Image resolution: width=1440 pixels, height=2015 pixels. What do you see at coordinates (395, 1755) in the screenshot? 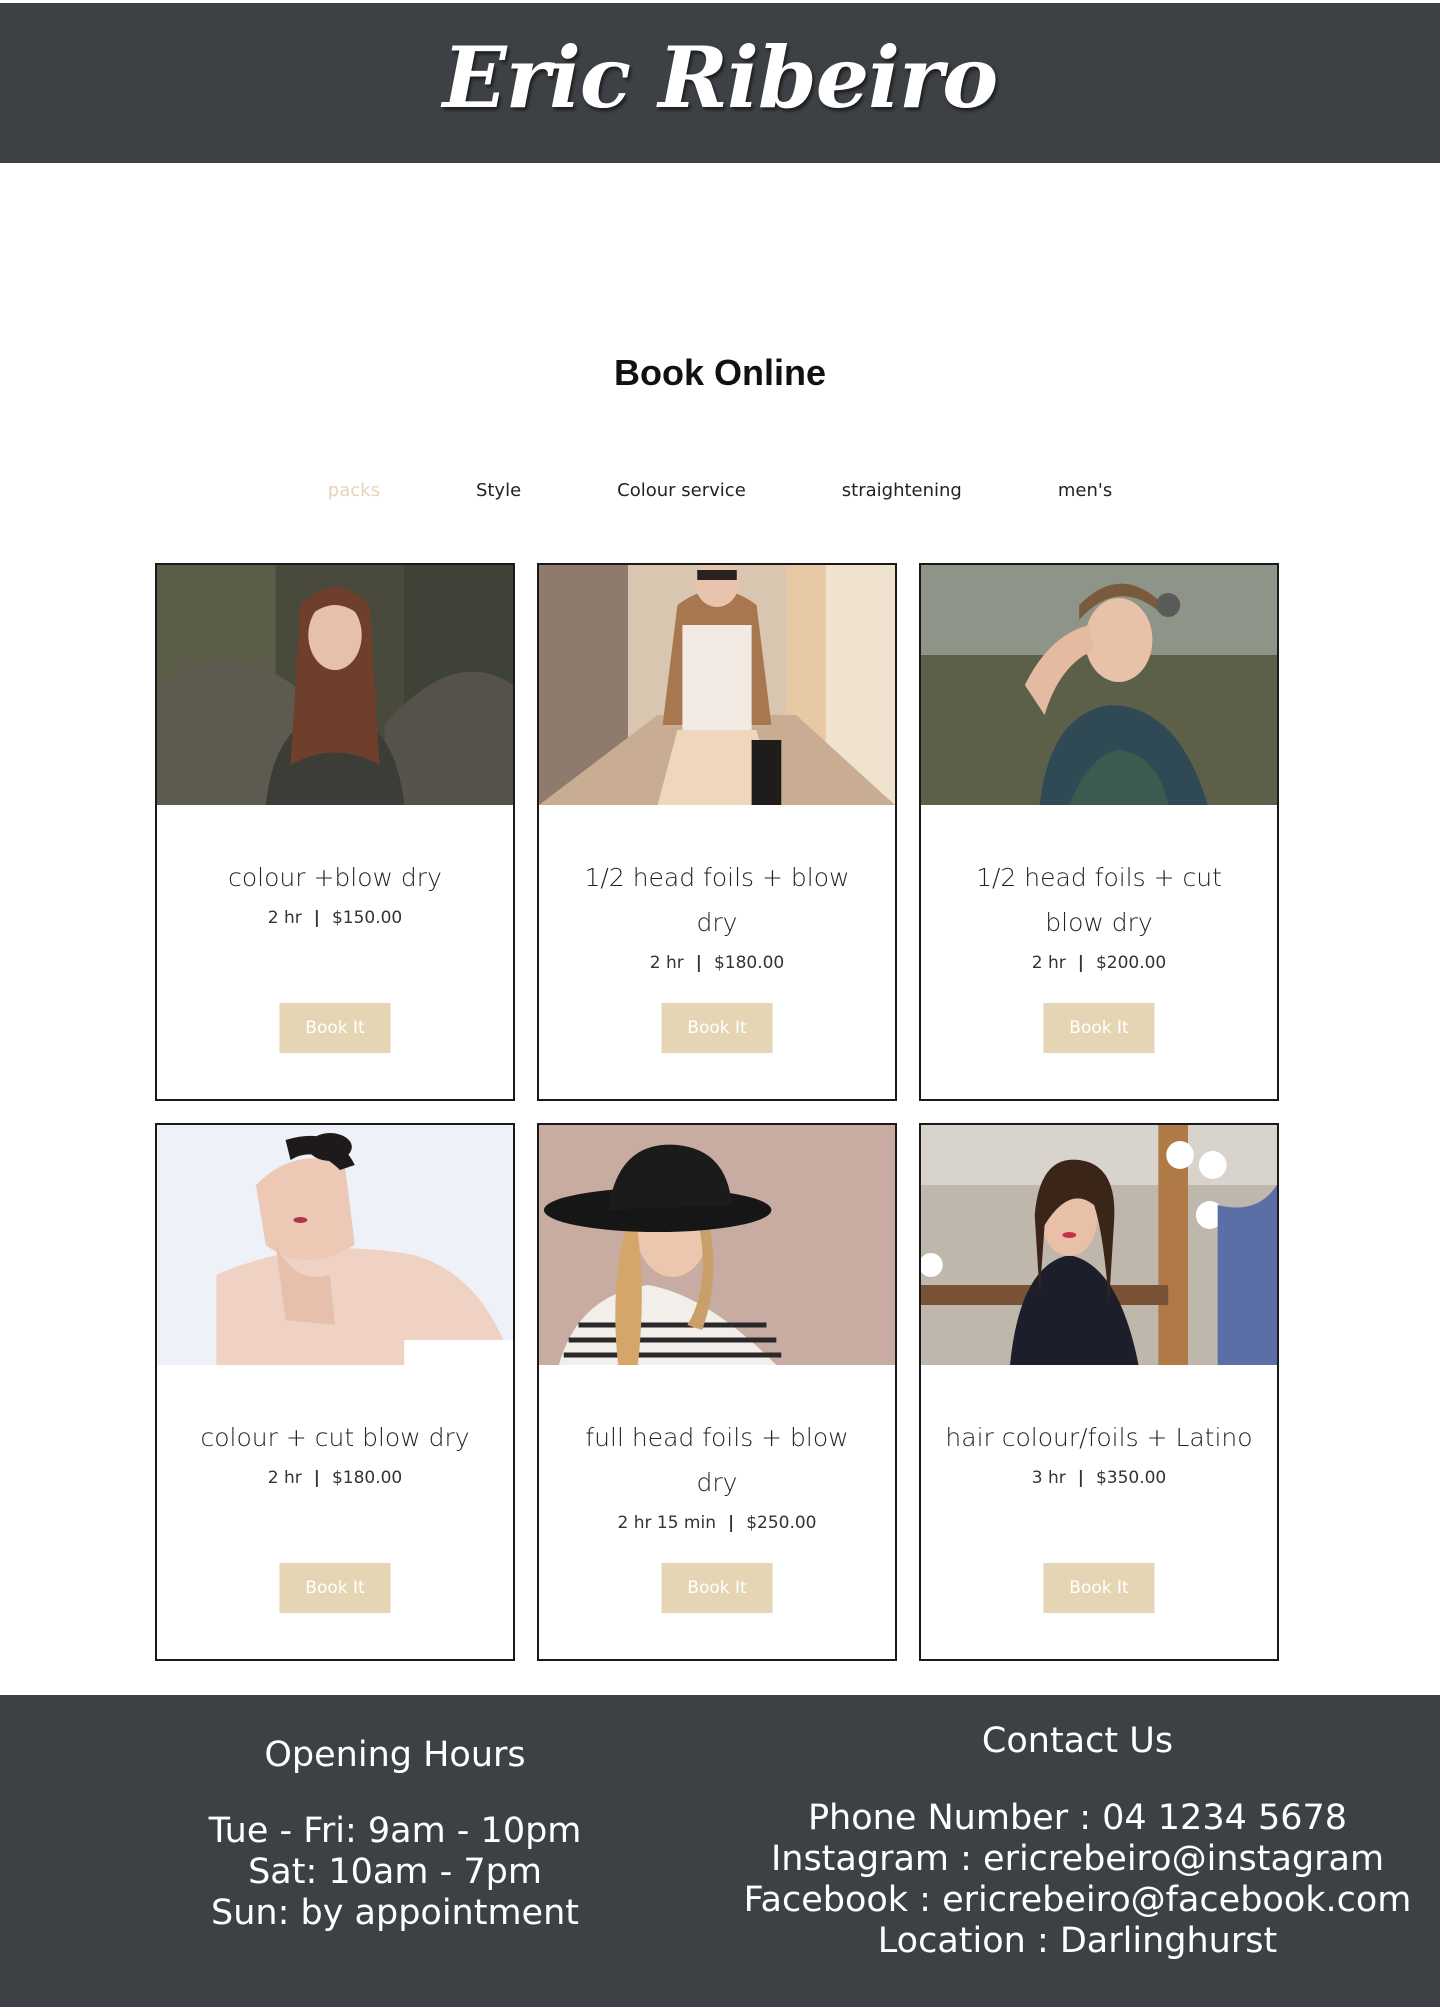
I see `opening-hours-title: Opening Hours` at bounding box center [395, 1755].